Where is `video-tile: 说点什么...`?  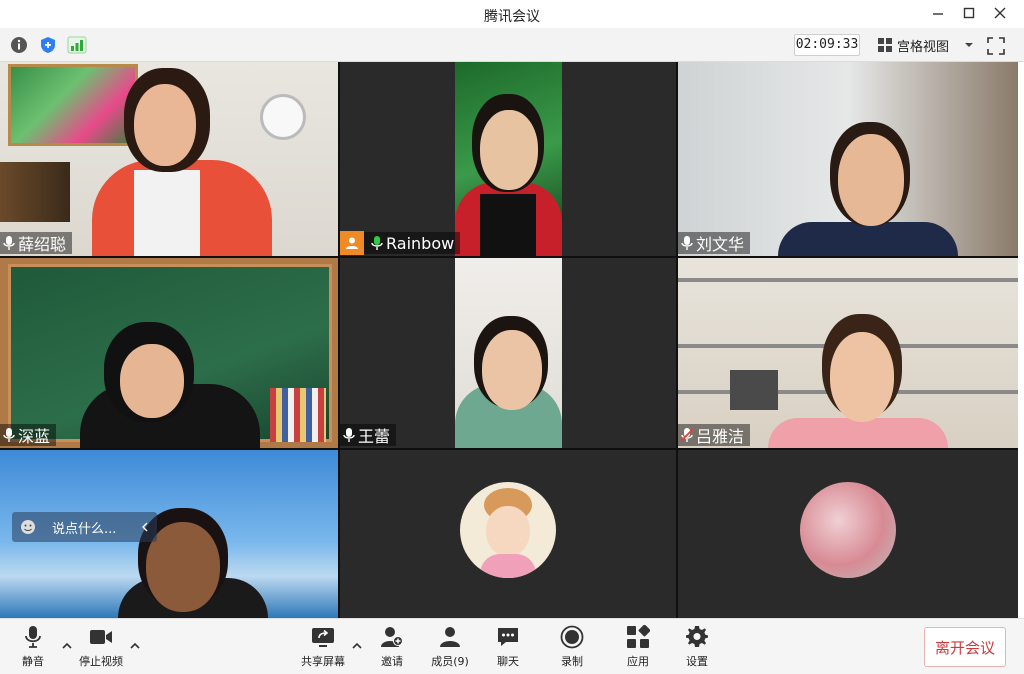 video-tile: 说点什么... is located at coordinates (169, 534).